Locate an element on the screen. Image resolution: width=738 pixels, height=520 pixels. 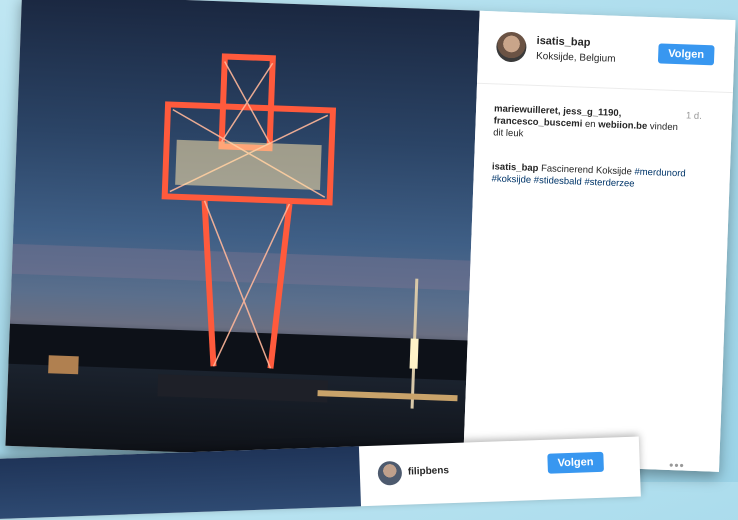
caption-username: isatis_bap is located at coordinates (515, 167).